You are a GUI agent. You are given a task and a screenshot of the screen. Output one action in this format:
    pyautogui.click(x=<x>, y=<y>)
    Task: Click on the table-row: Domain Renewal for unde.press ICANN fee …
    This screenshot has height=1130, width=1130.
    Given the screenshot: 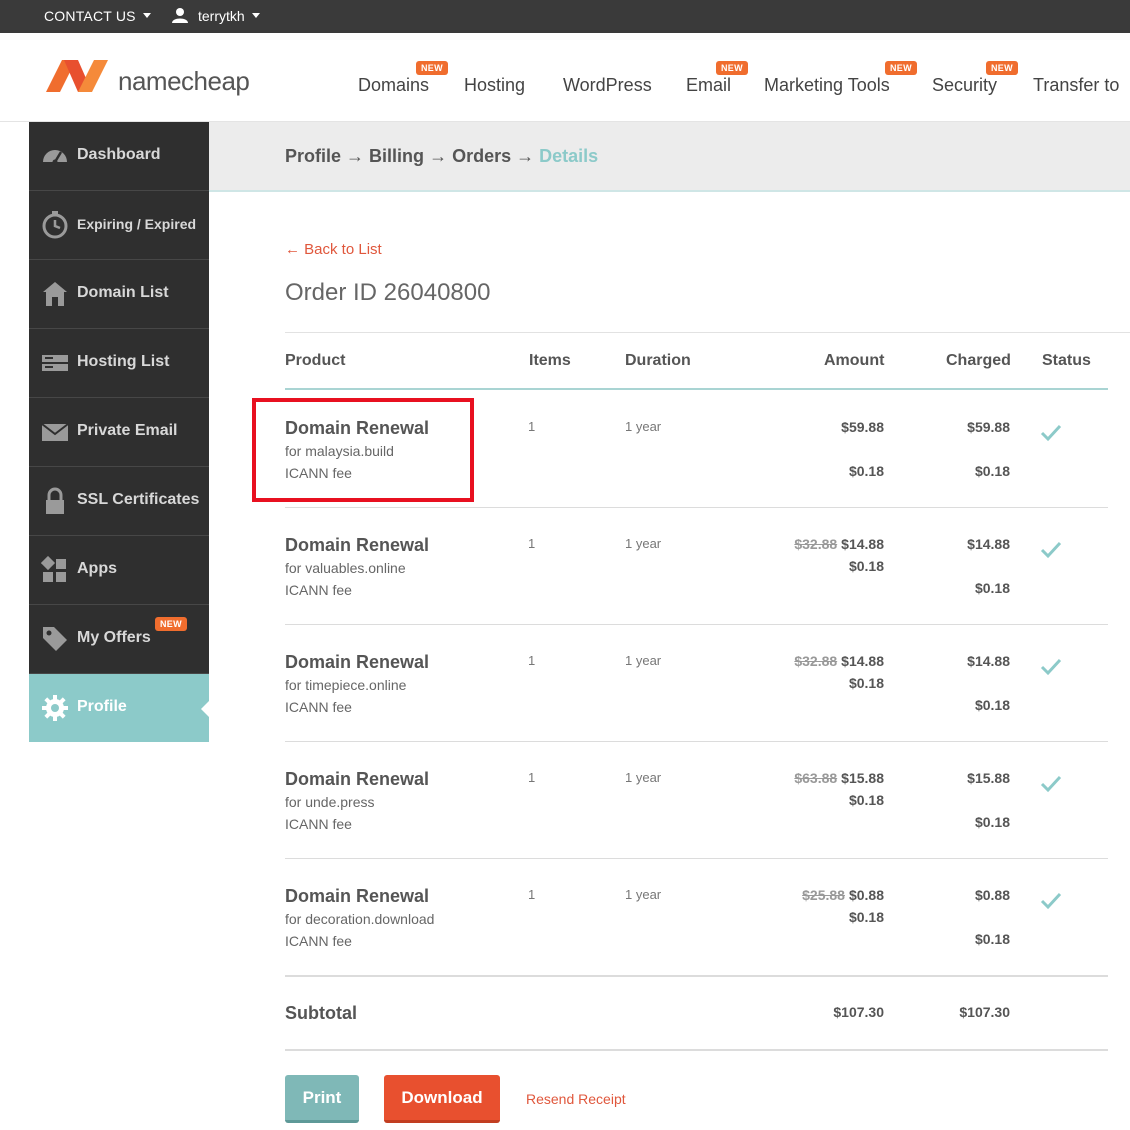 What is the action you would take?
    pyautogui.click(x=696, y=800)
    